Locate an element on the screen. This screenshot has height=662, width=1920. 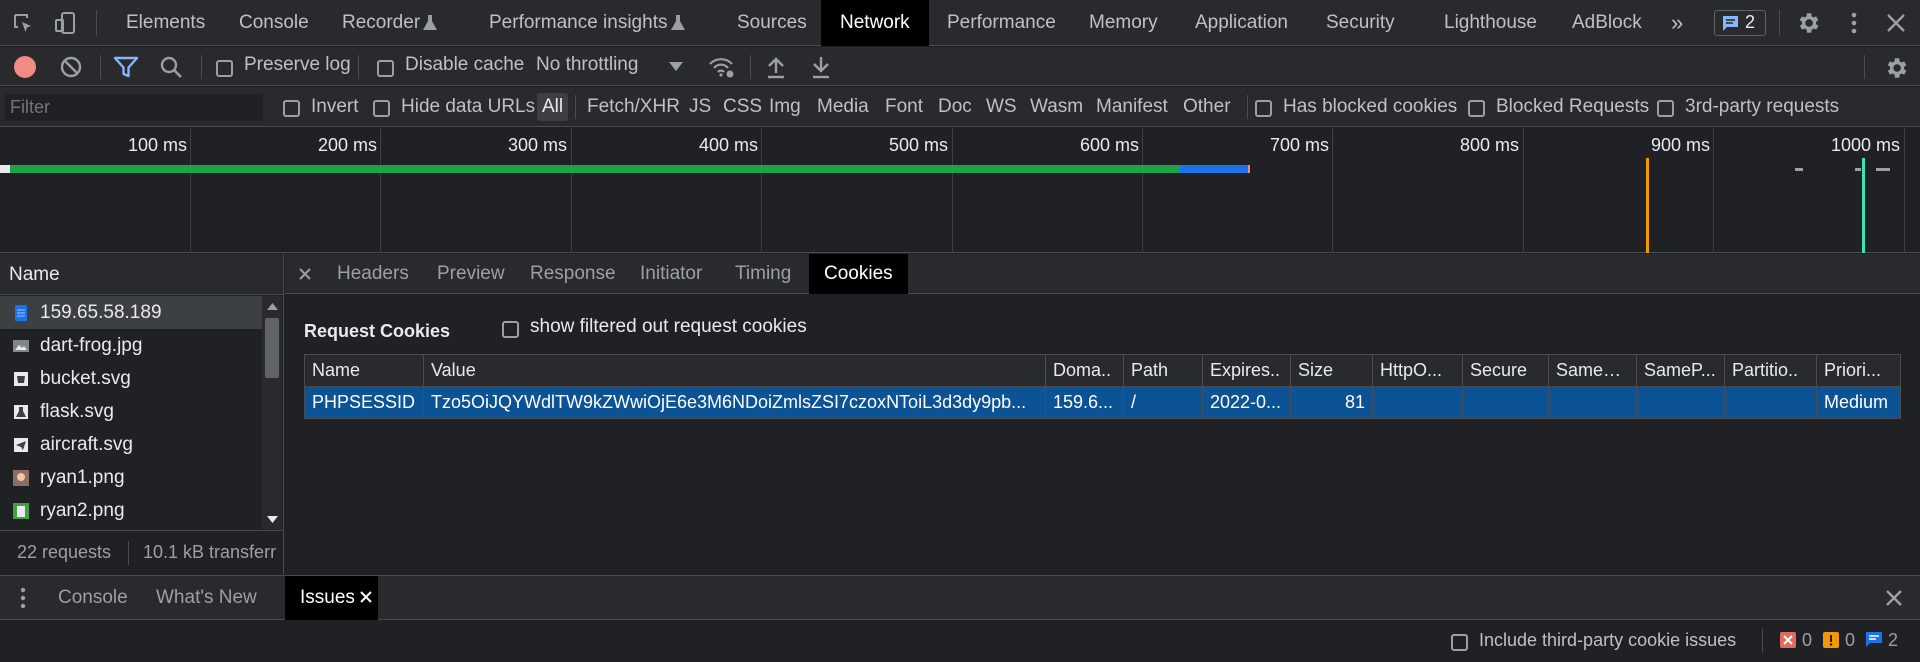
tab-headers: Headers is located at coordinates (373, 274).